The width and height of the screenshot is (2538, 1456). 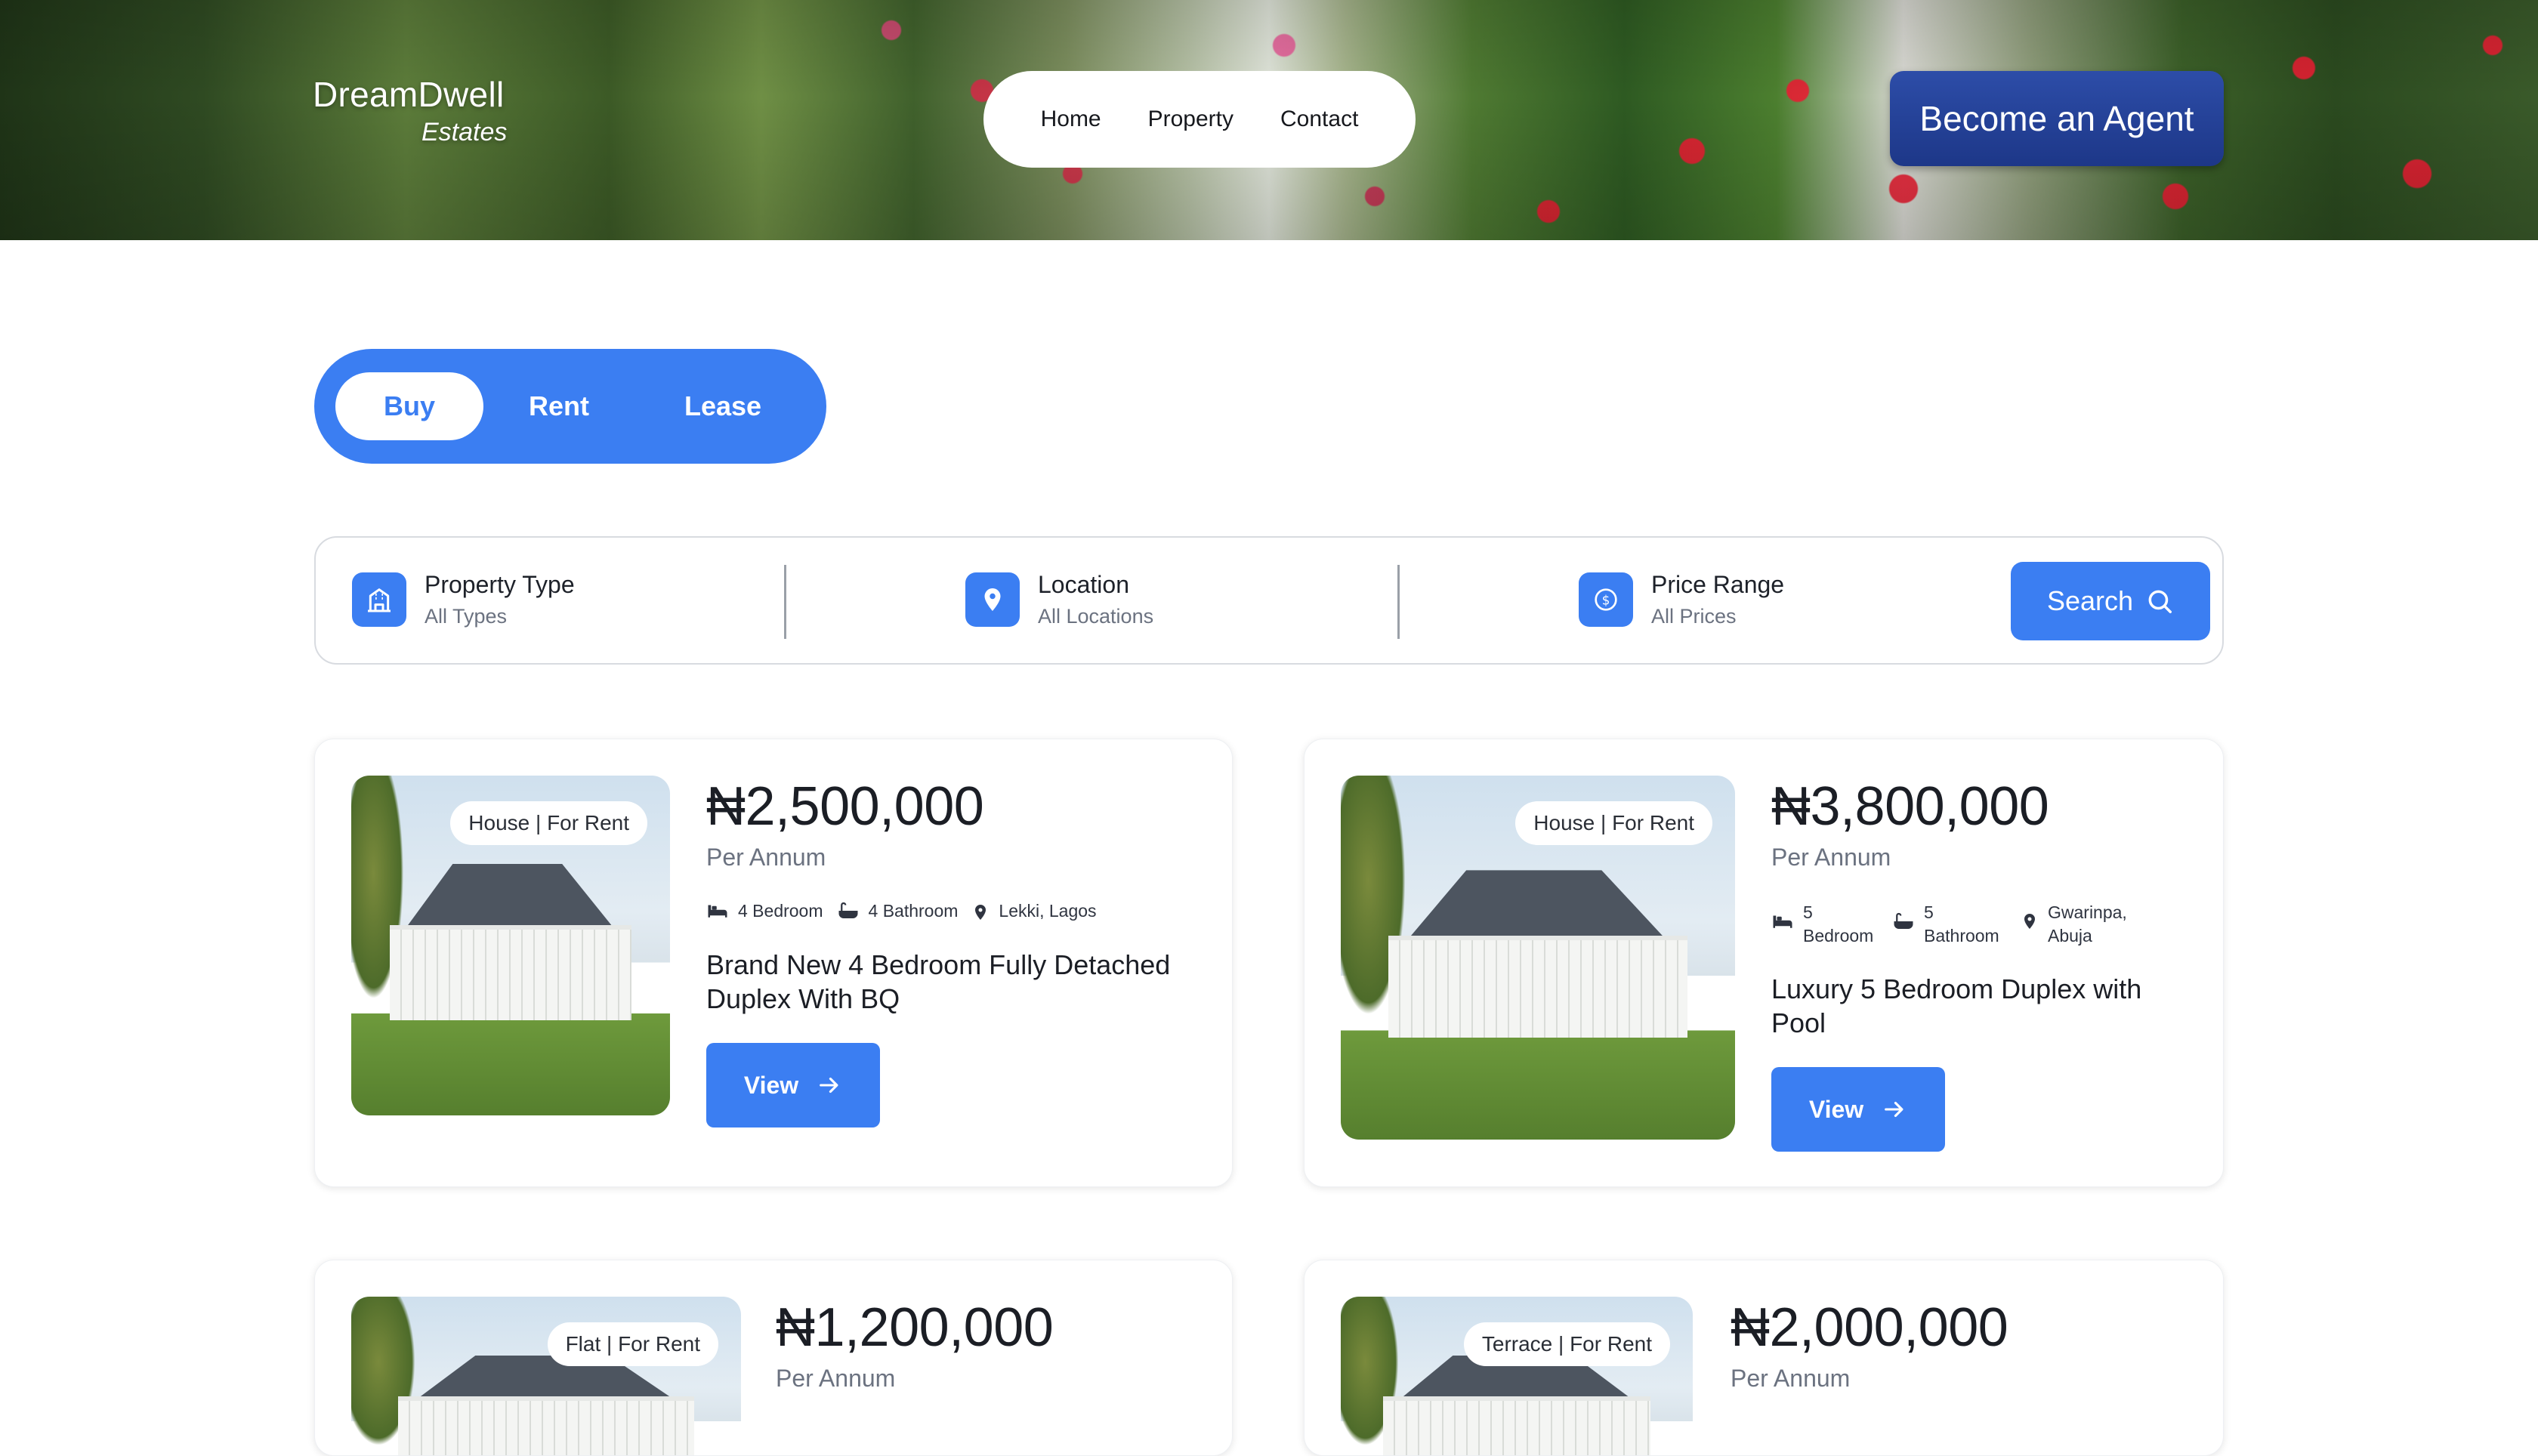 I want to click on building-icon, so click(x=379, y=599).